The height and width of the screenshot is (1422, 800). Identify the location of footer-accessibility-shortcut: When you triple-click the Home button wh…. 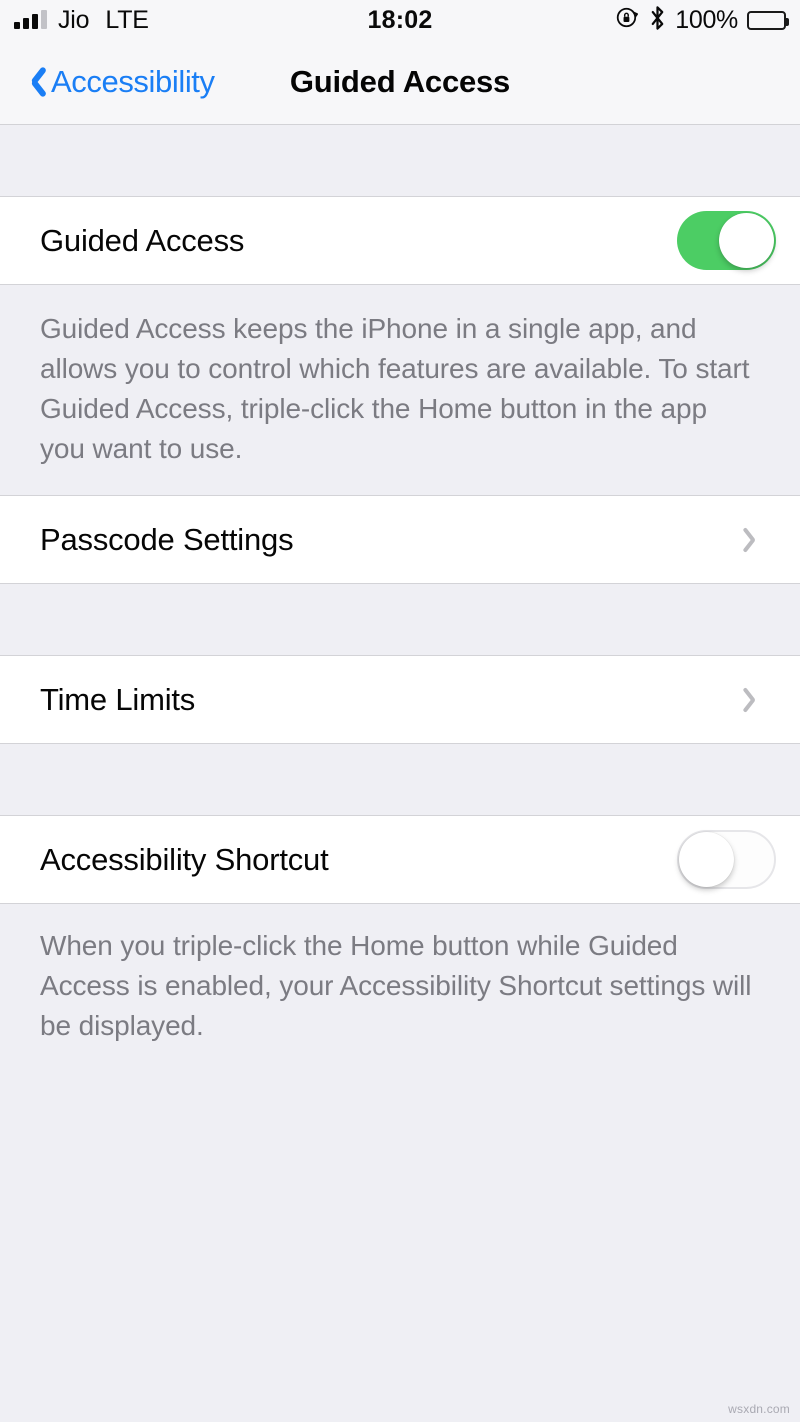
(396, 985).